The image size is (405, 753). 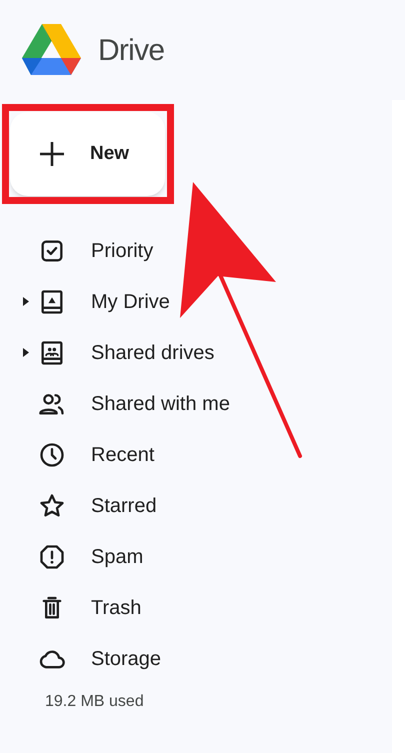 I want to click on nav-item: Shared with me, so click(x=150, y=403).